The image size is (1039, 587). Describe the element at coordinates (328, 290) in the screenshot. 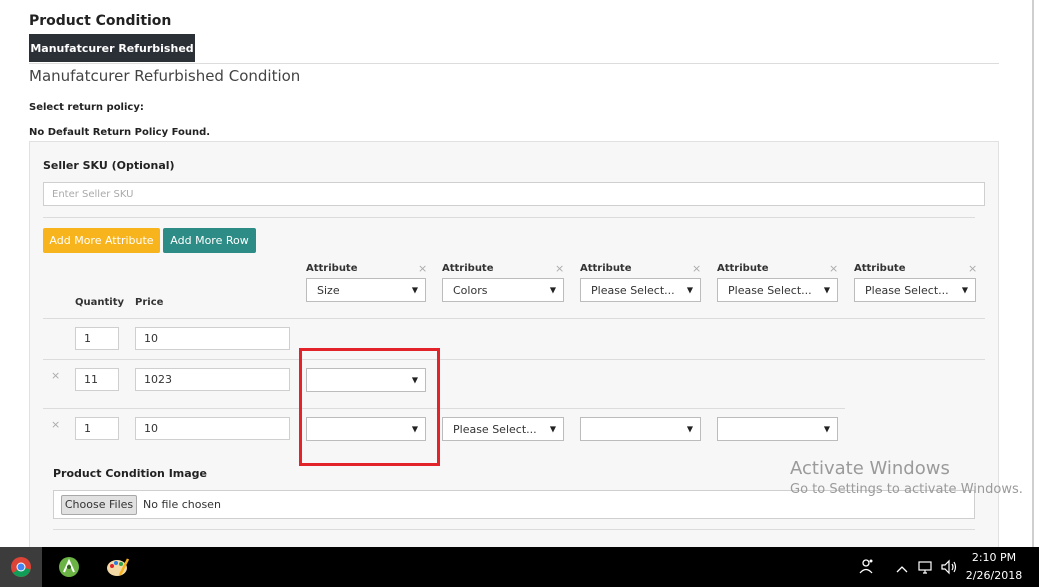

I see `attribute-select-1-value: Size` at that location.